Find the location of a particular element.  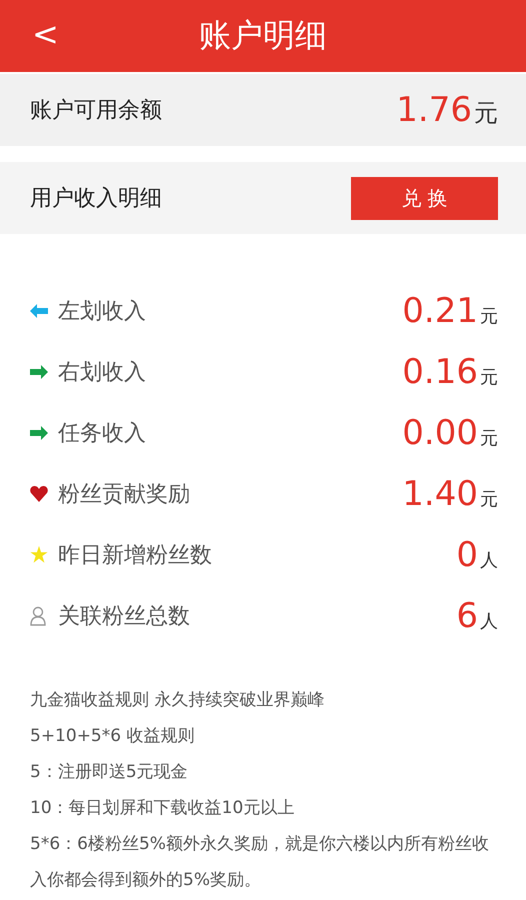

user-icon is located at coordinates (39, 616).